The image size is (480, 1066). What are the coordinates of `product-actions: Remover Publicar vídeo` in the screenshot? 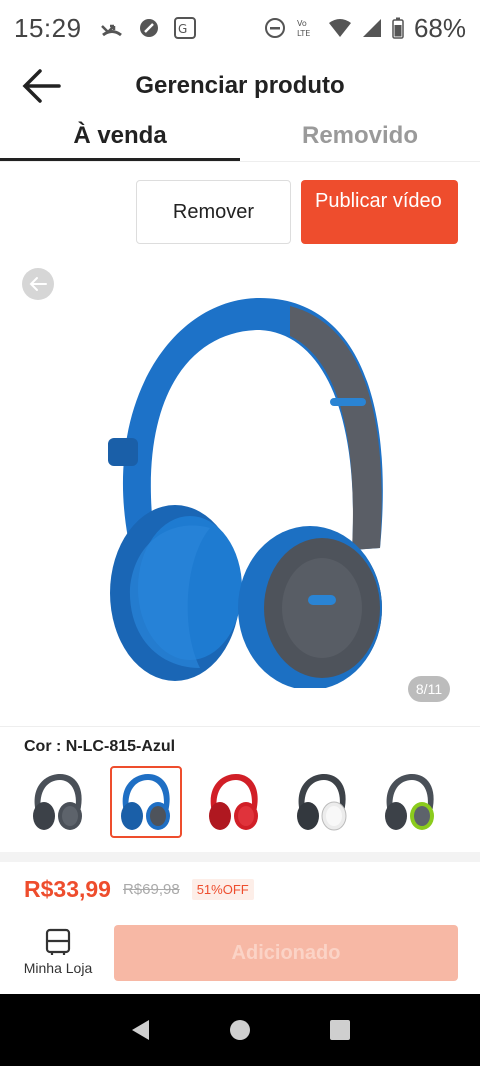 It's located at (240, 212).